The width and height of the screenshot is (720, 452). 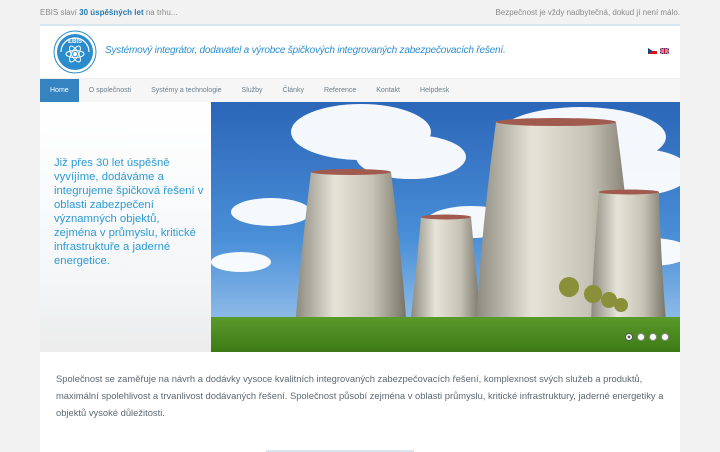 What do you see at coordinates (252, 91) in the screenshot?
I see `nav-sluzby: Služby` at bounding box center [252, 91].